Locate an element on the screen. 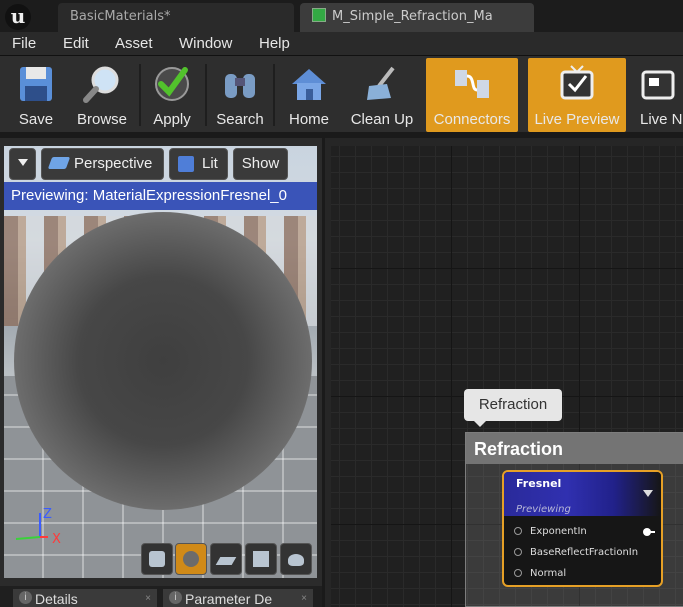 The image size is (683, 607). live-preview-button: Live Preview is located at coordinates (577, 95).